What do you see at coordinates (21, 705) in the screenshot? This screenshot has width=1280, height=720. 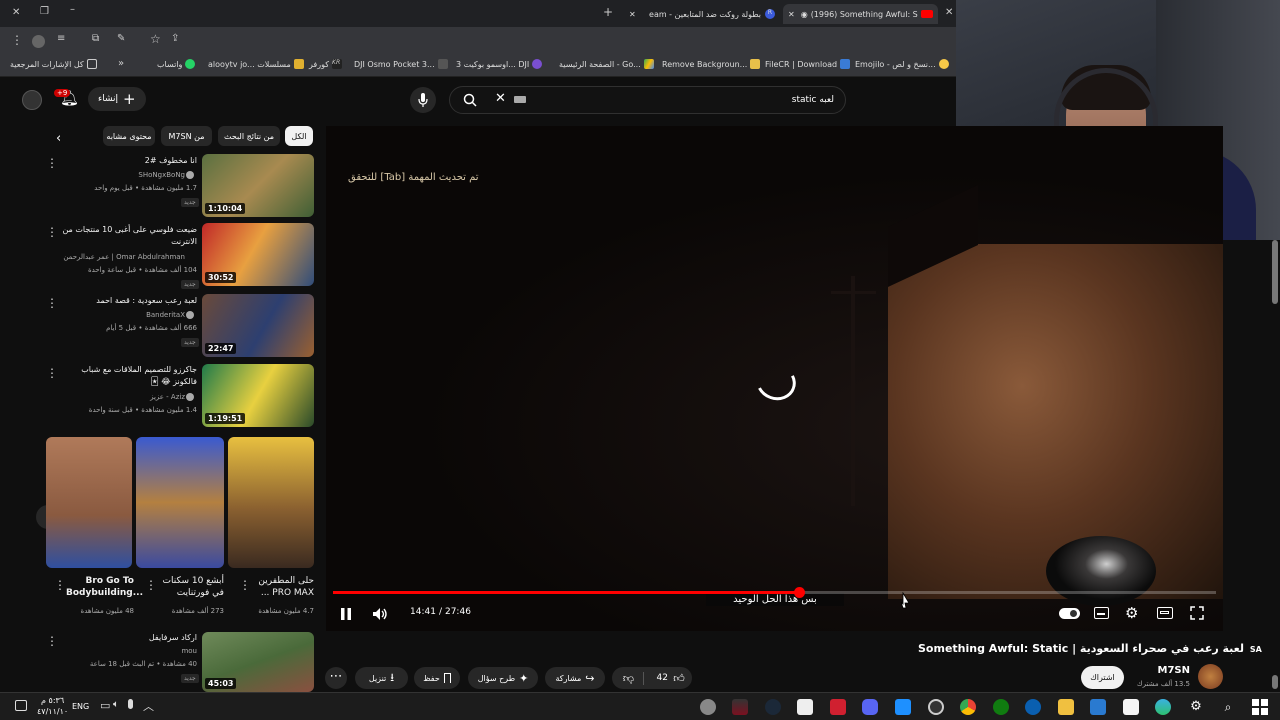 I see `notifications-icon` at bounding box center [21, 705].